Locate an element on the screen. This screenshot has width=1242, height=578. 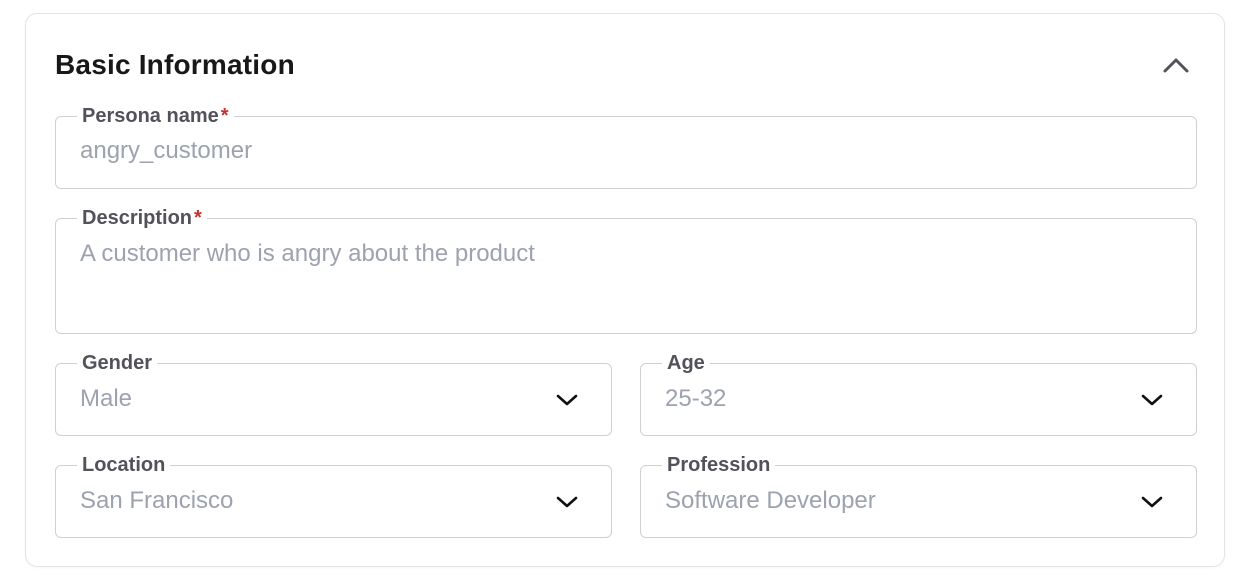
location-label: Location is located at coordinates (124, 465).